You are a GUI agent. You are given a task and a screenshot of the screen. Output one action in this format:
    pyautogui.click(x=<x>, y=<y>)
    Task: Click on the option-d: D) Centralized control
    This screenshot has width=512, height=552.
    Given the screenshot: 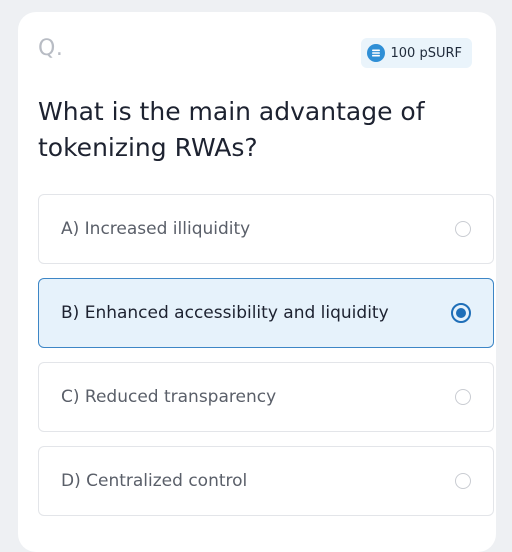 What is the action you would take?
    pyautogui.click(x=266, y=481)
    